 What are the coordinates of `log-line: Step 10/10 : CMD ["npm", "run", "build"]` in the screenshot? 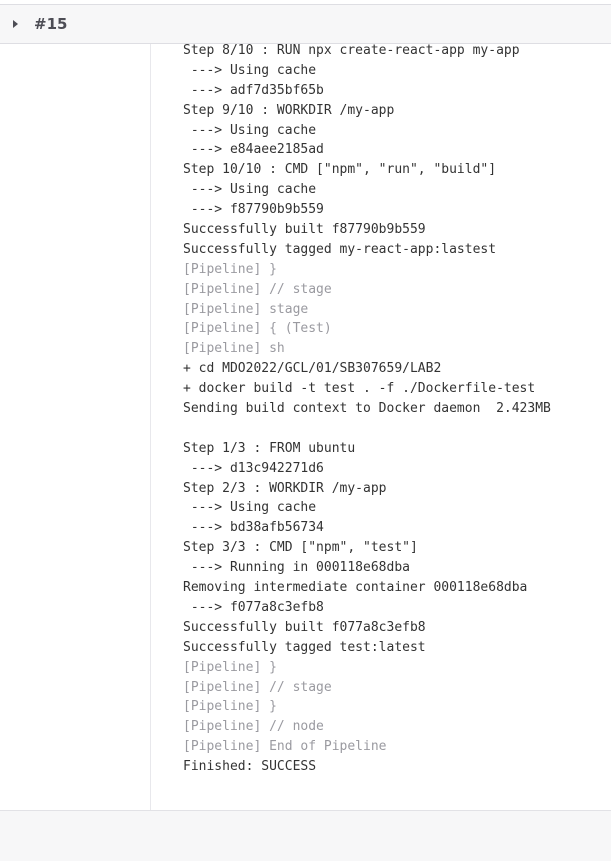 It's located at (340, 170).